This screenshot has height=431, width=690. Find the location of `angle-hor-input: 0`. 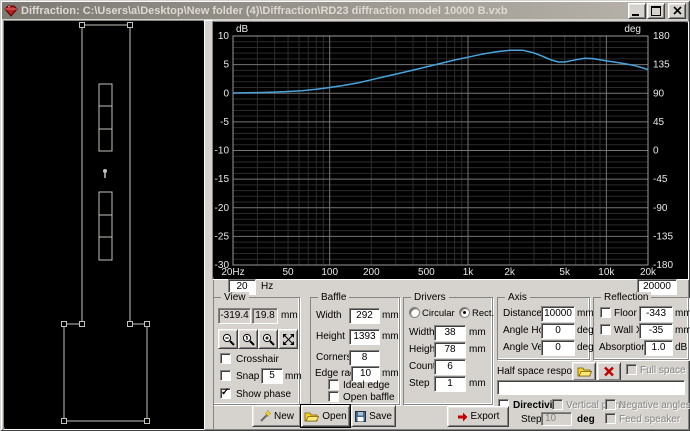

angle-hor-input: 0 is located at coordinates (558, 331).